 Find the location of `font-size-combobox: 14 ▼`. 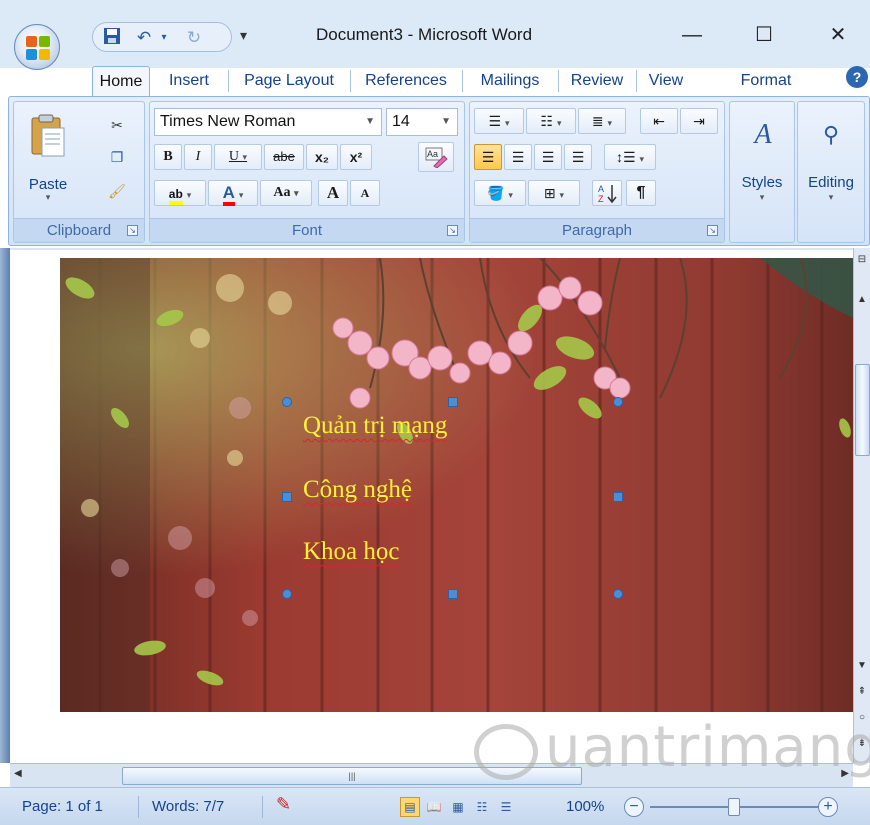

font-size-combobox: 14 ▼ is located at coordinates (422, 122).